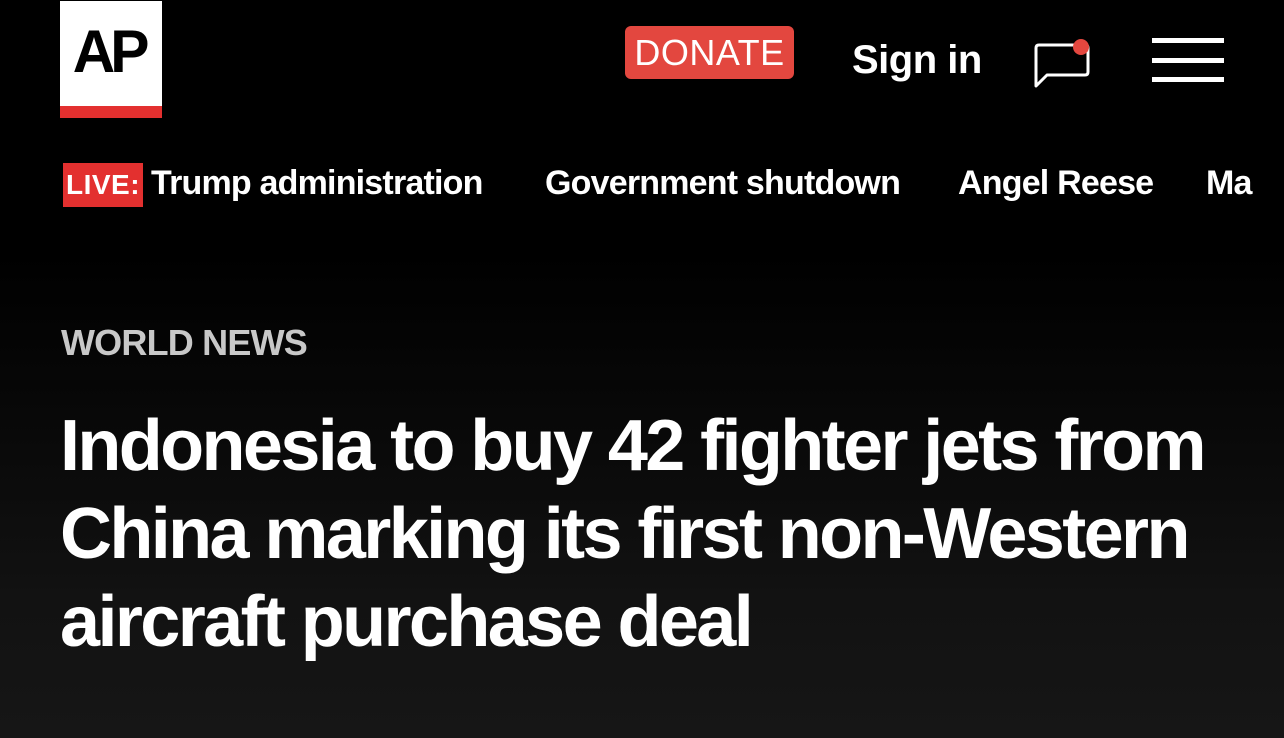  I want to click on trend-item-truncated: Ma, so click(1229, 183).